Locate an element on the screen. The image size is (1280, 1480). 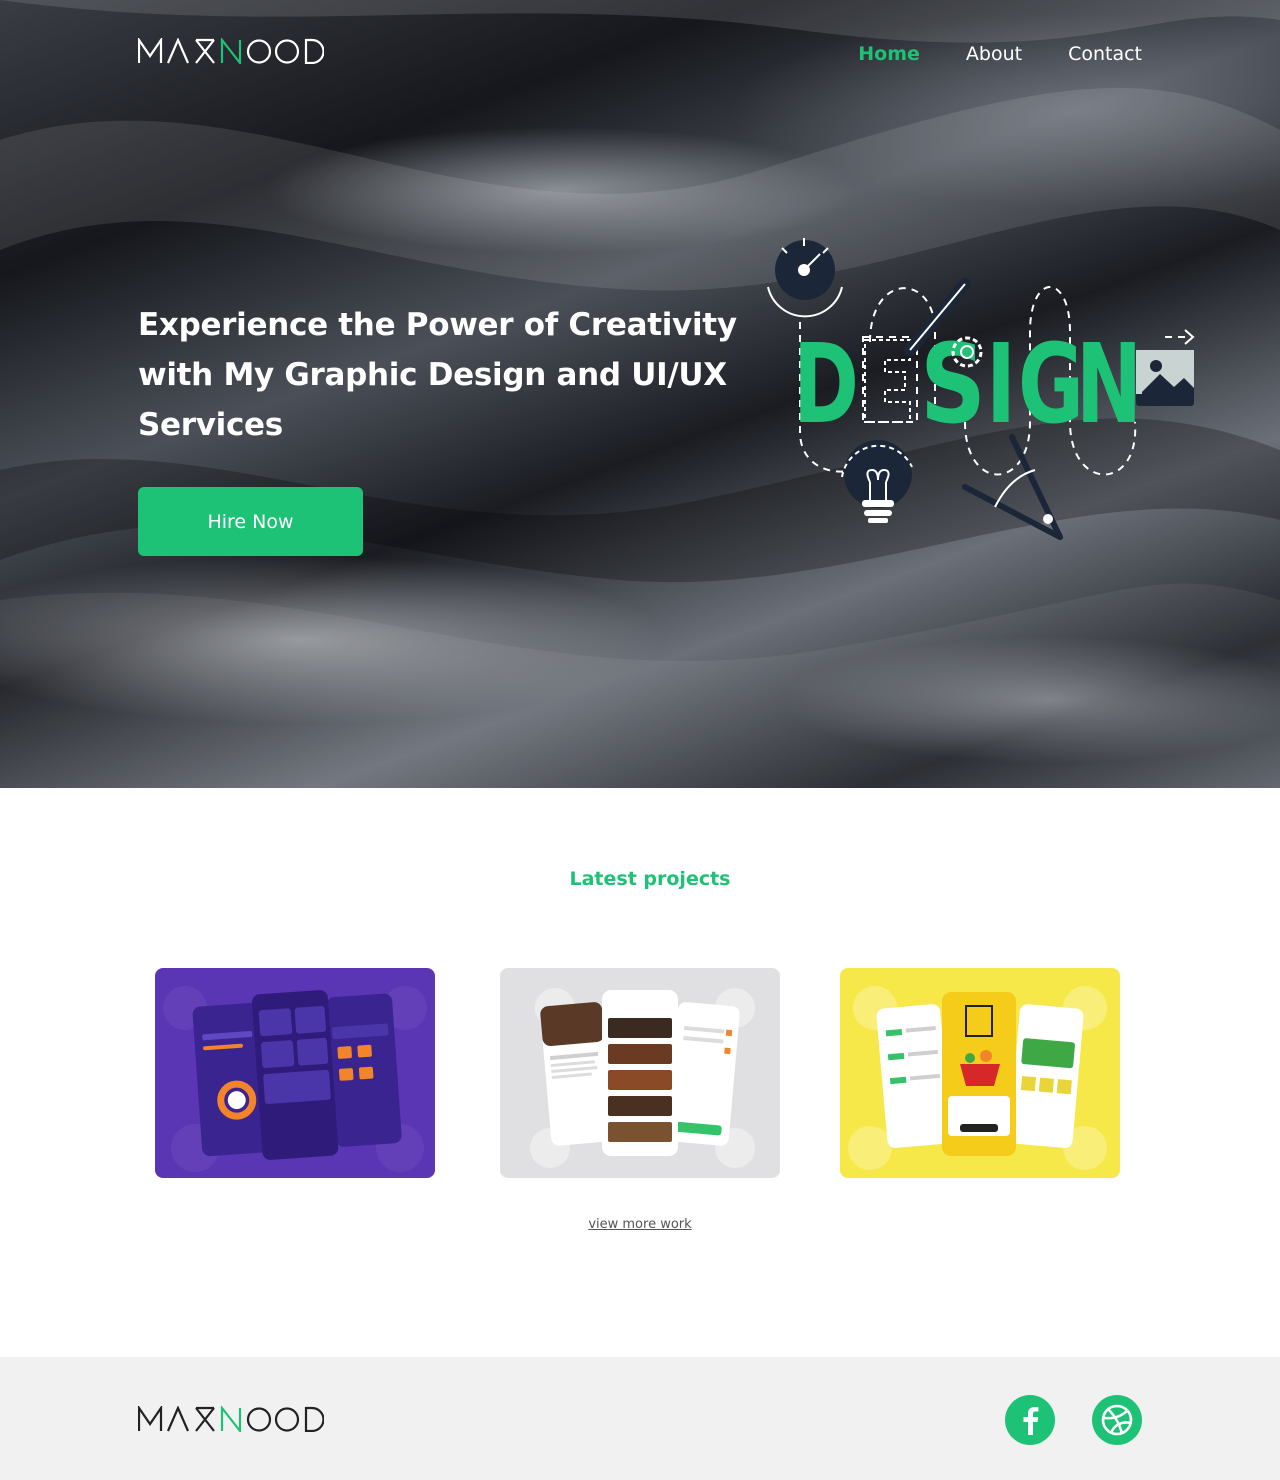
design-illustration: D S I G N is located at coordinates (981, 389).